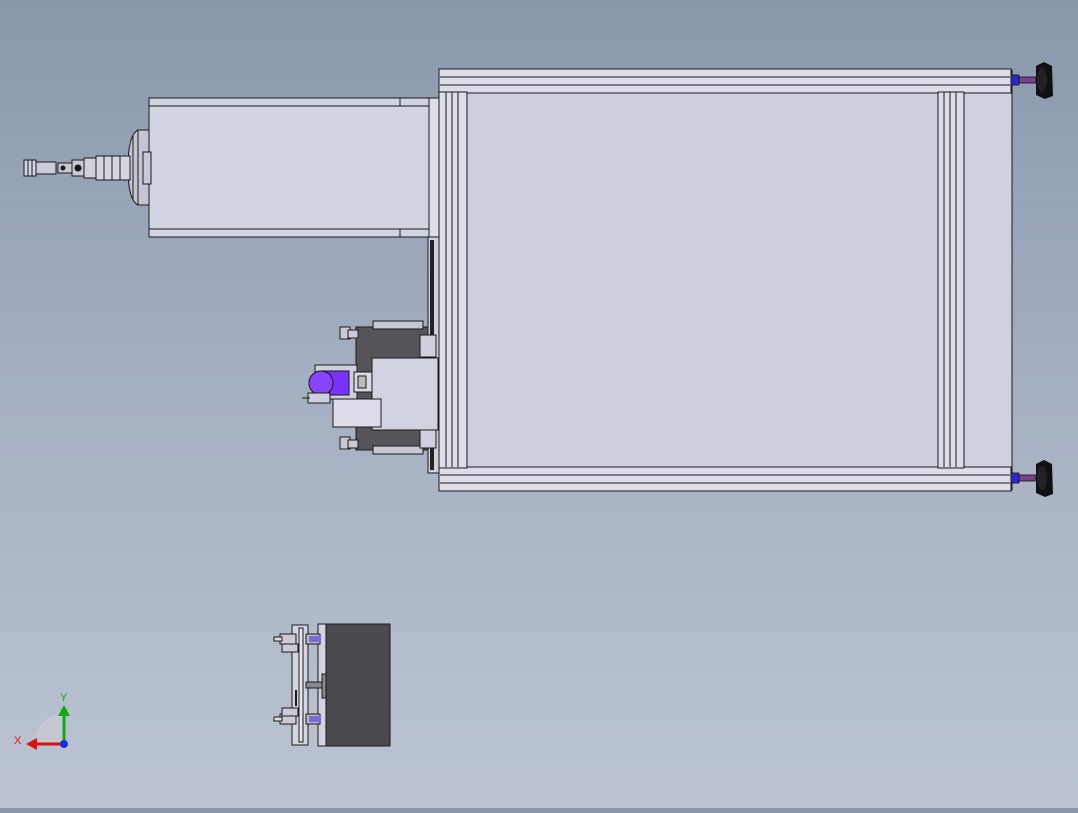  I want to click on mount-plate, so click(405, 394).